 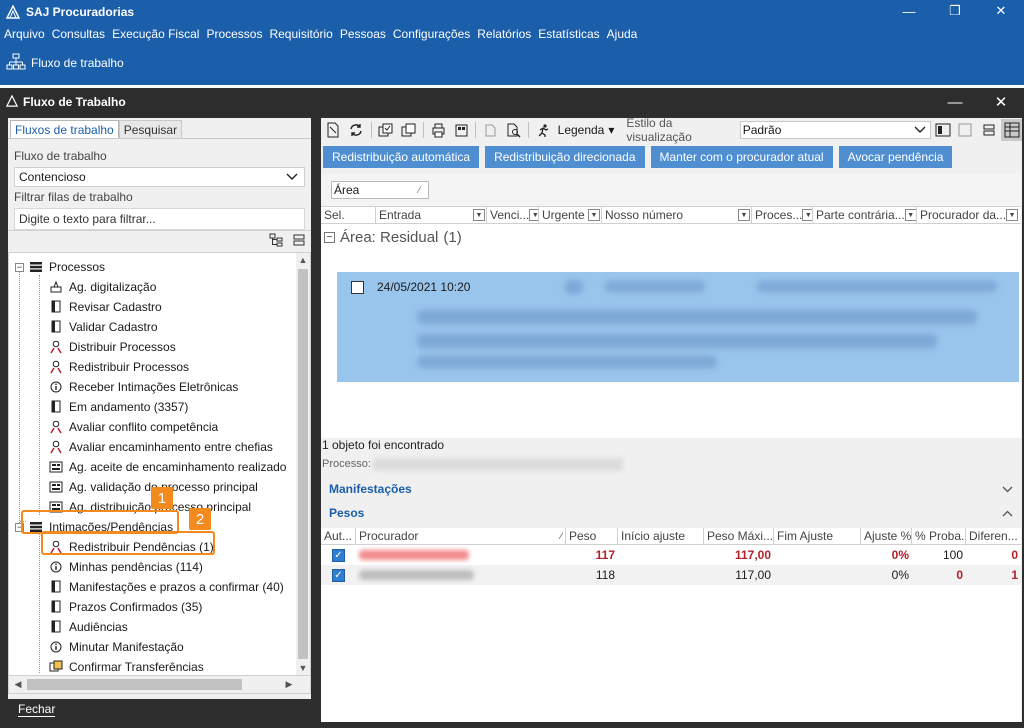 What do you see at coordinates (490, 130) in the screenshot?
I see `attach-icon` at bounding box center [490, 130].